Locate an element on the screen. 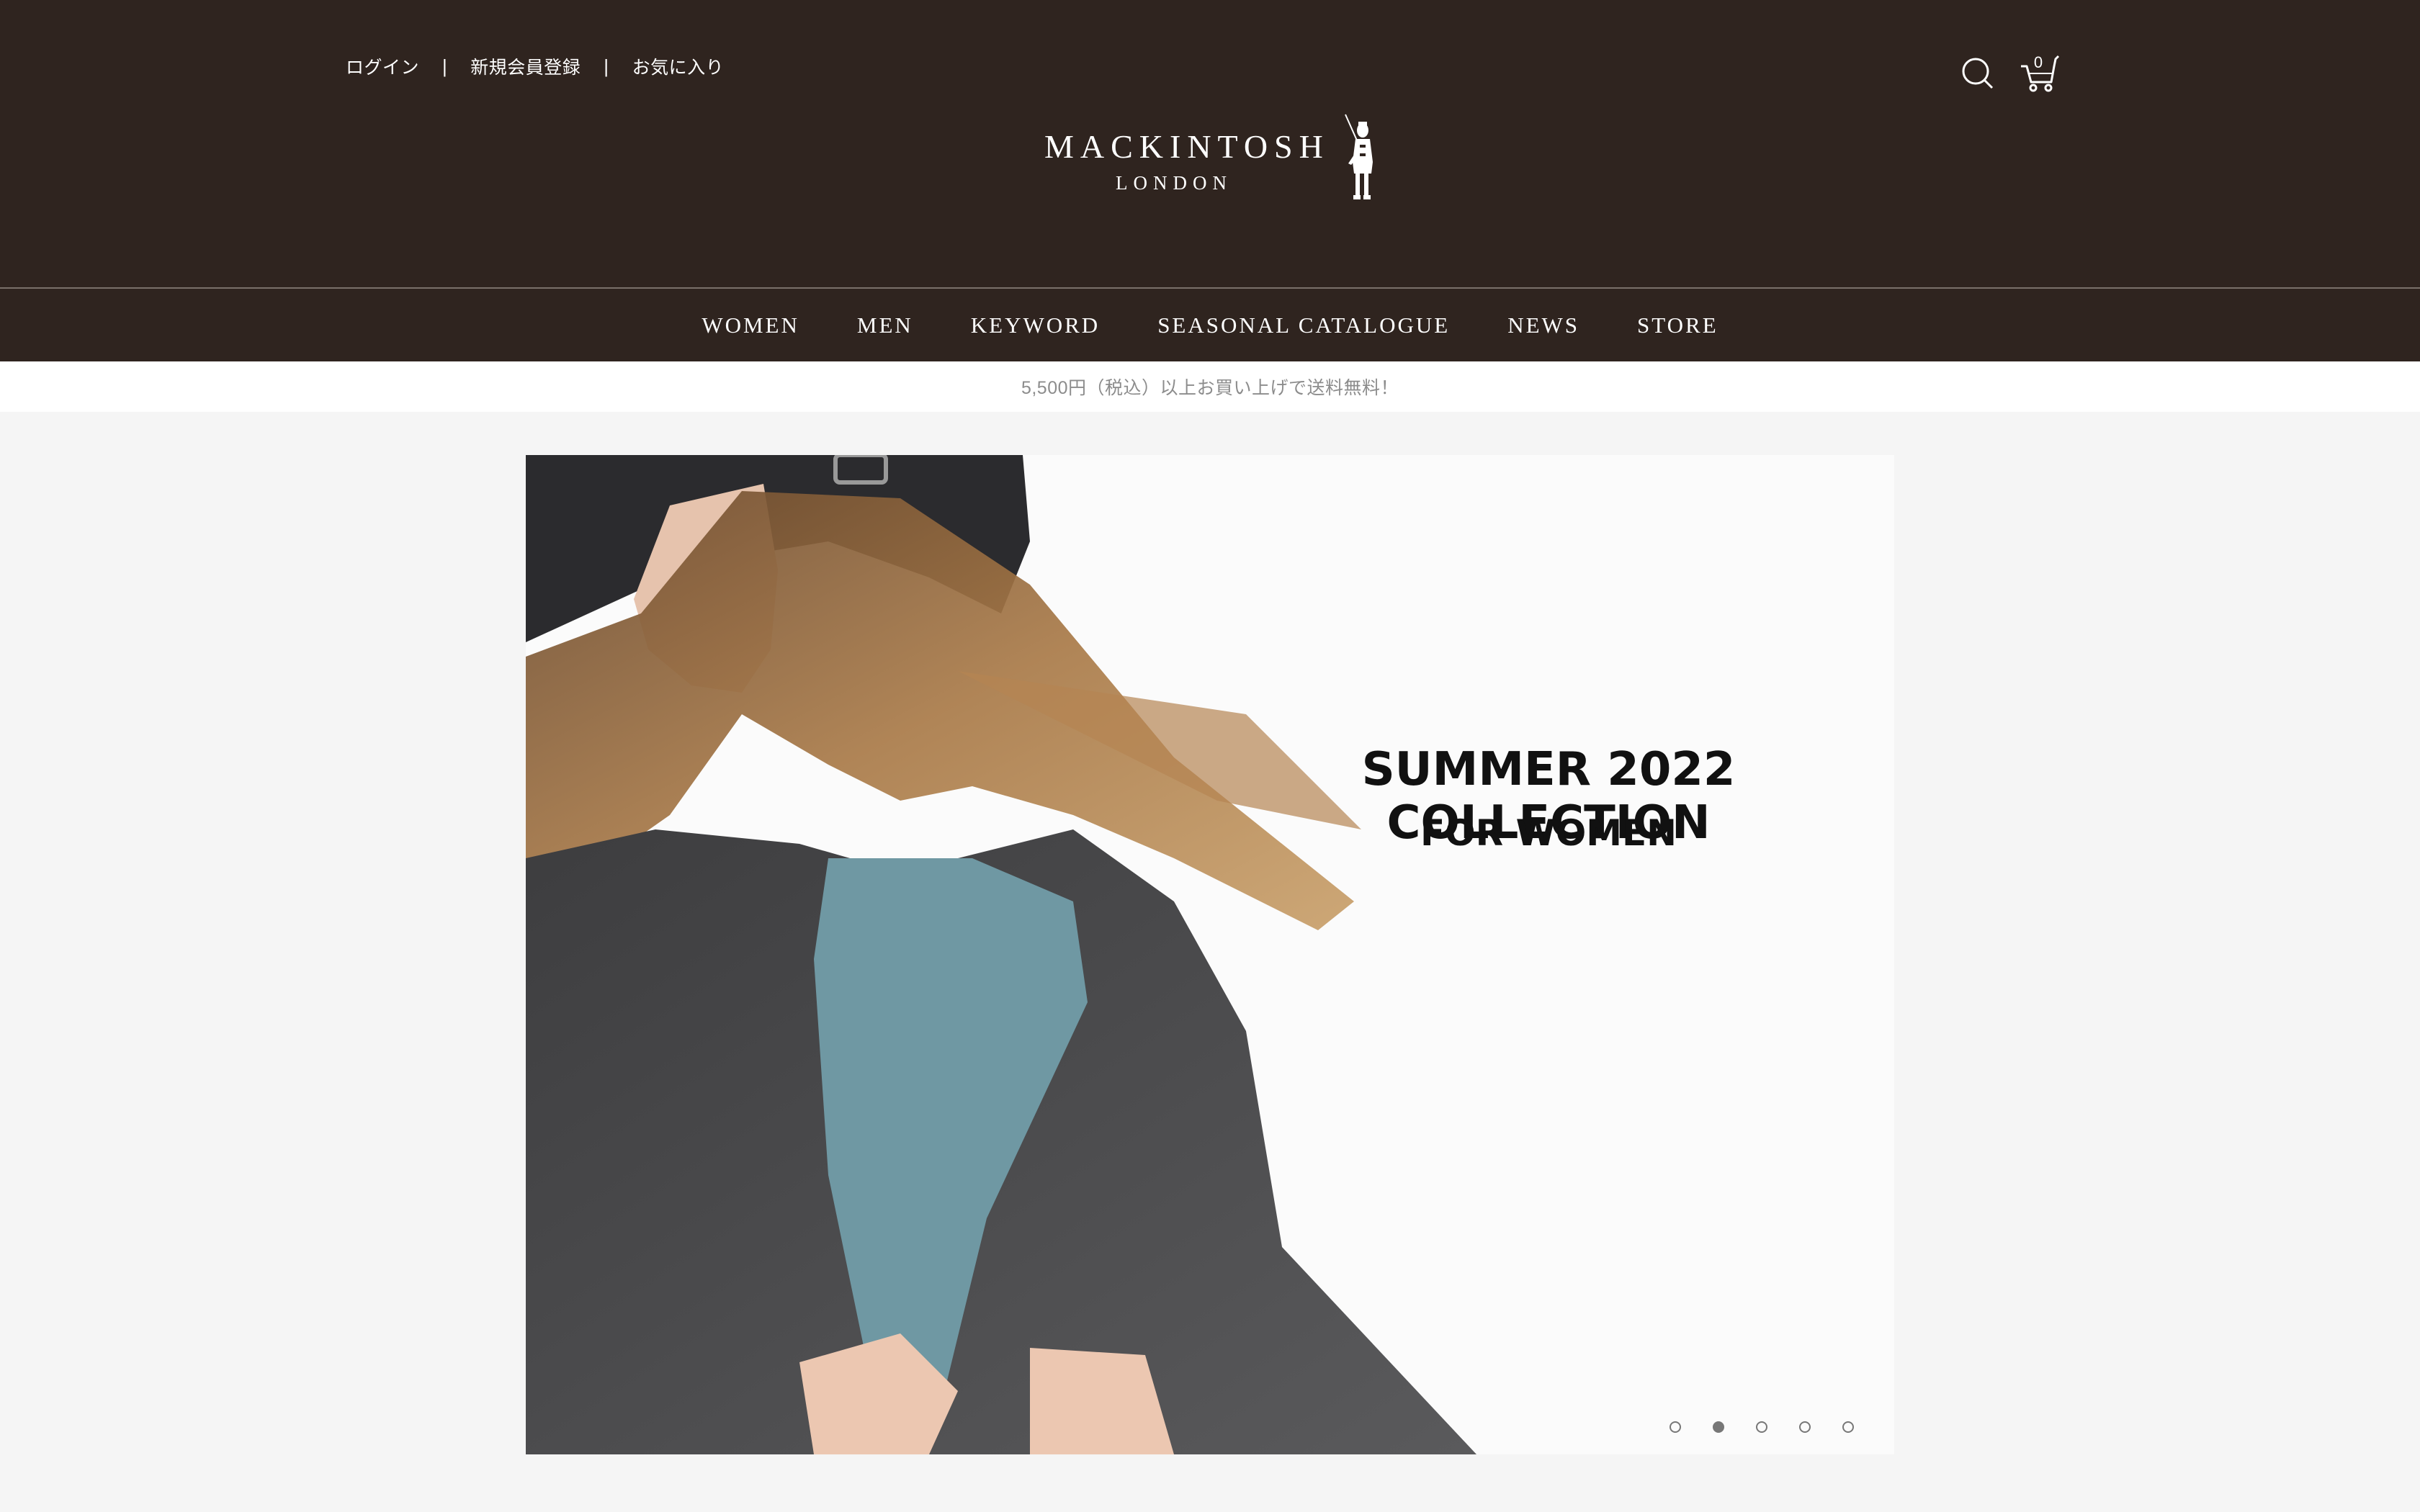 The image size is (2420, 1512). header-icons: 0 is located at coordinates (2009, 70).